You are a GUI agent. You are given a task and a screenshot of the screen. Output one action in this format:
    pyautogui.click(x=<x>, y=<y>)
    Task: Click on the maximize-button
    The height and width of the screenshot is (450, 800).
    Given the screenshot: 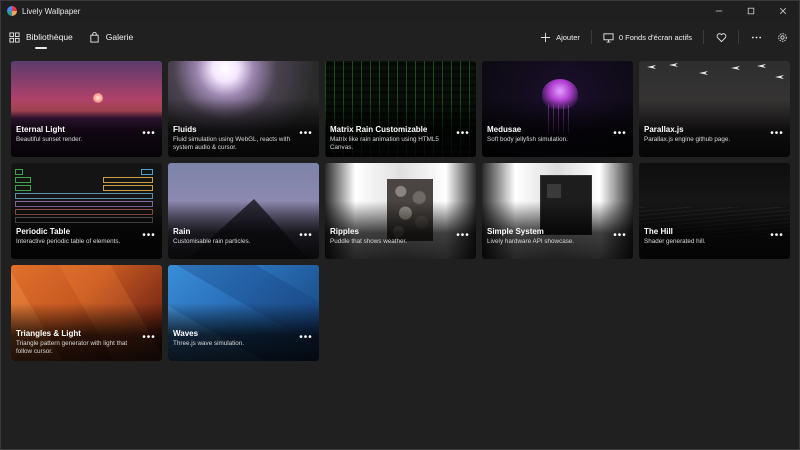 What is the action you would take?
    pyautogui.click(x=751, y=11)
    